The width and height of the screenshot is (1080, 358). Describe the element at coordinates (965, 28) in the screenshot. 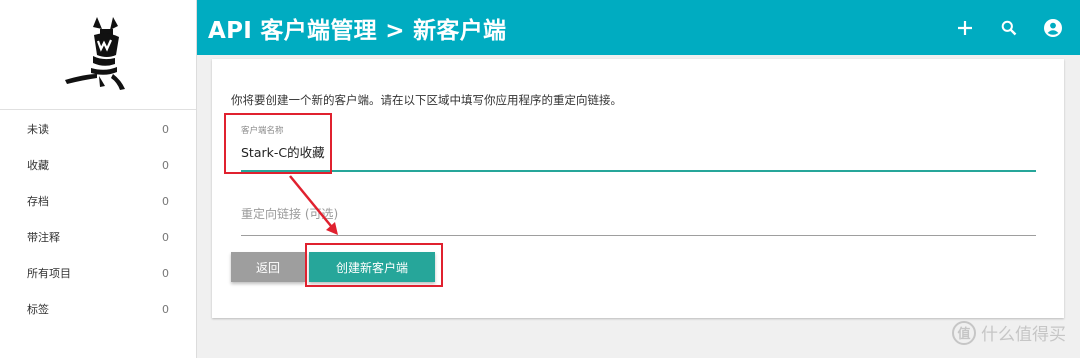

I see `plus-icon` at that location.